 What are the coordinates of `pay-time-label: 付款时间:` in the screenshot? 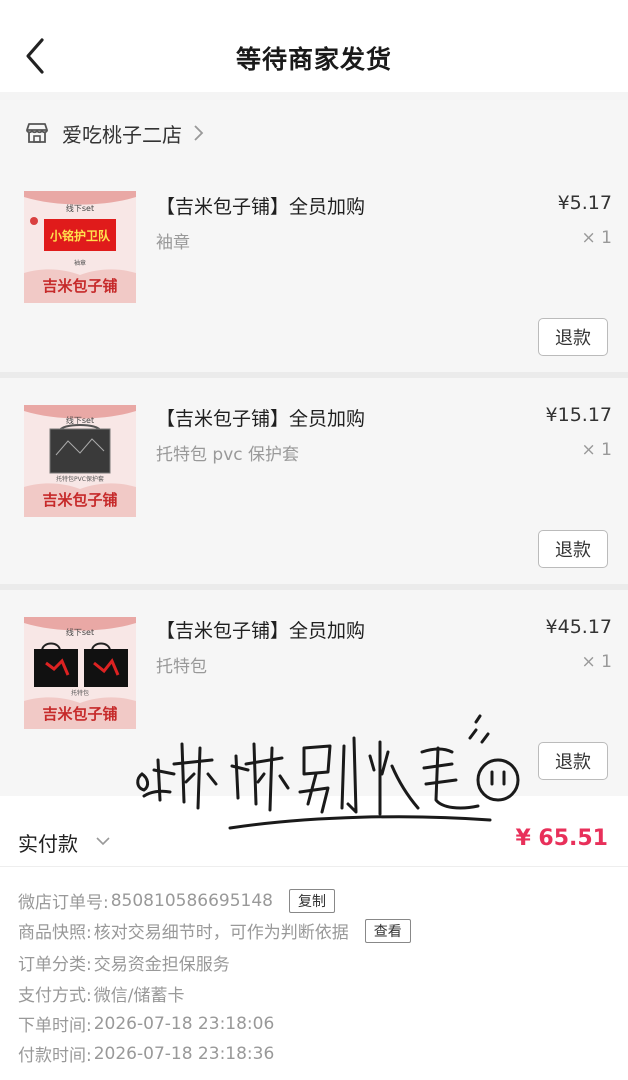 It's located at (55, 1056).